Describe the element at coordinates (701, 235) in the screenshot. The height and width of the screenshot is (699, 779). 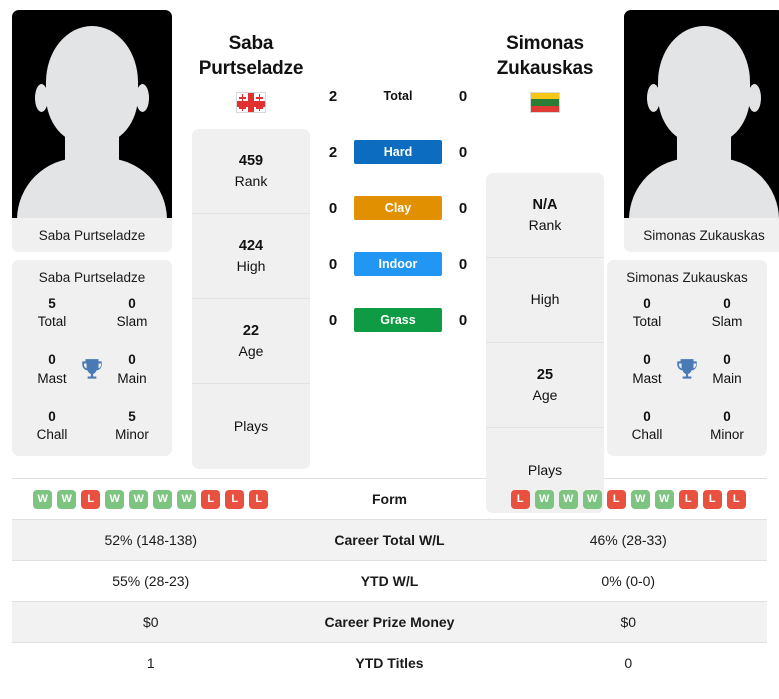
I see `right-player-photo-caption: Simonas Zukauskas` at that location.